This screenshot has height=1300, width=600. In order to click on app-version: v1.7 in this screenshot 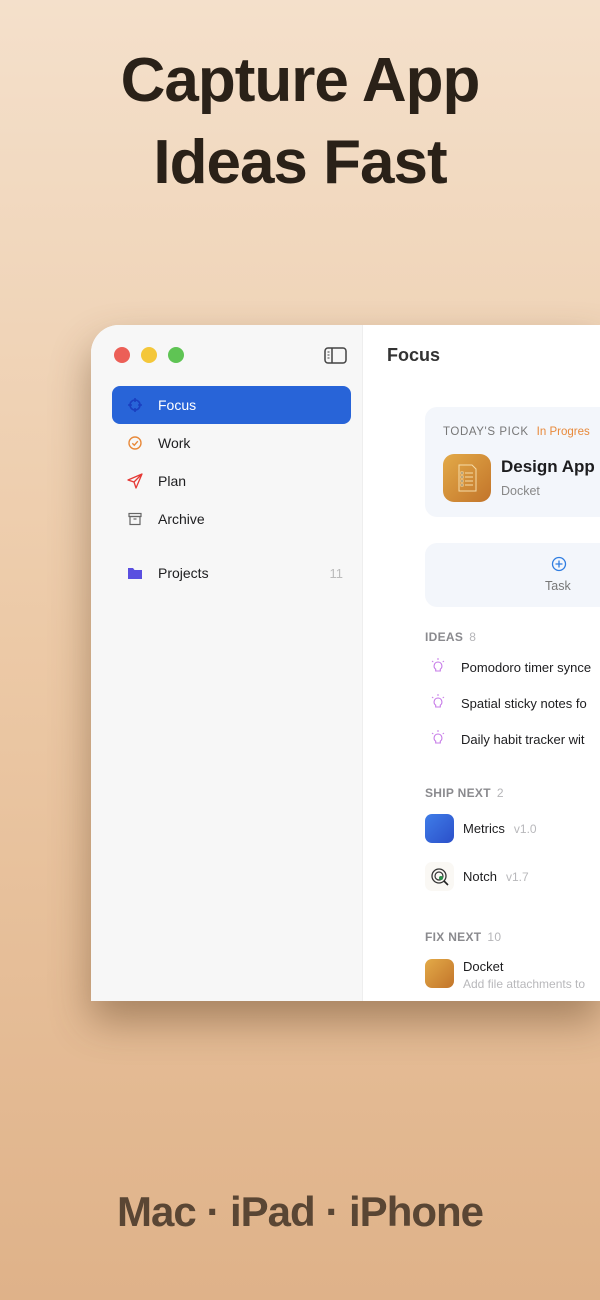, I will do `click(517, 876)`.